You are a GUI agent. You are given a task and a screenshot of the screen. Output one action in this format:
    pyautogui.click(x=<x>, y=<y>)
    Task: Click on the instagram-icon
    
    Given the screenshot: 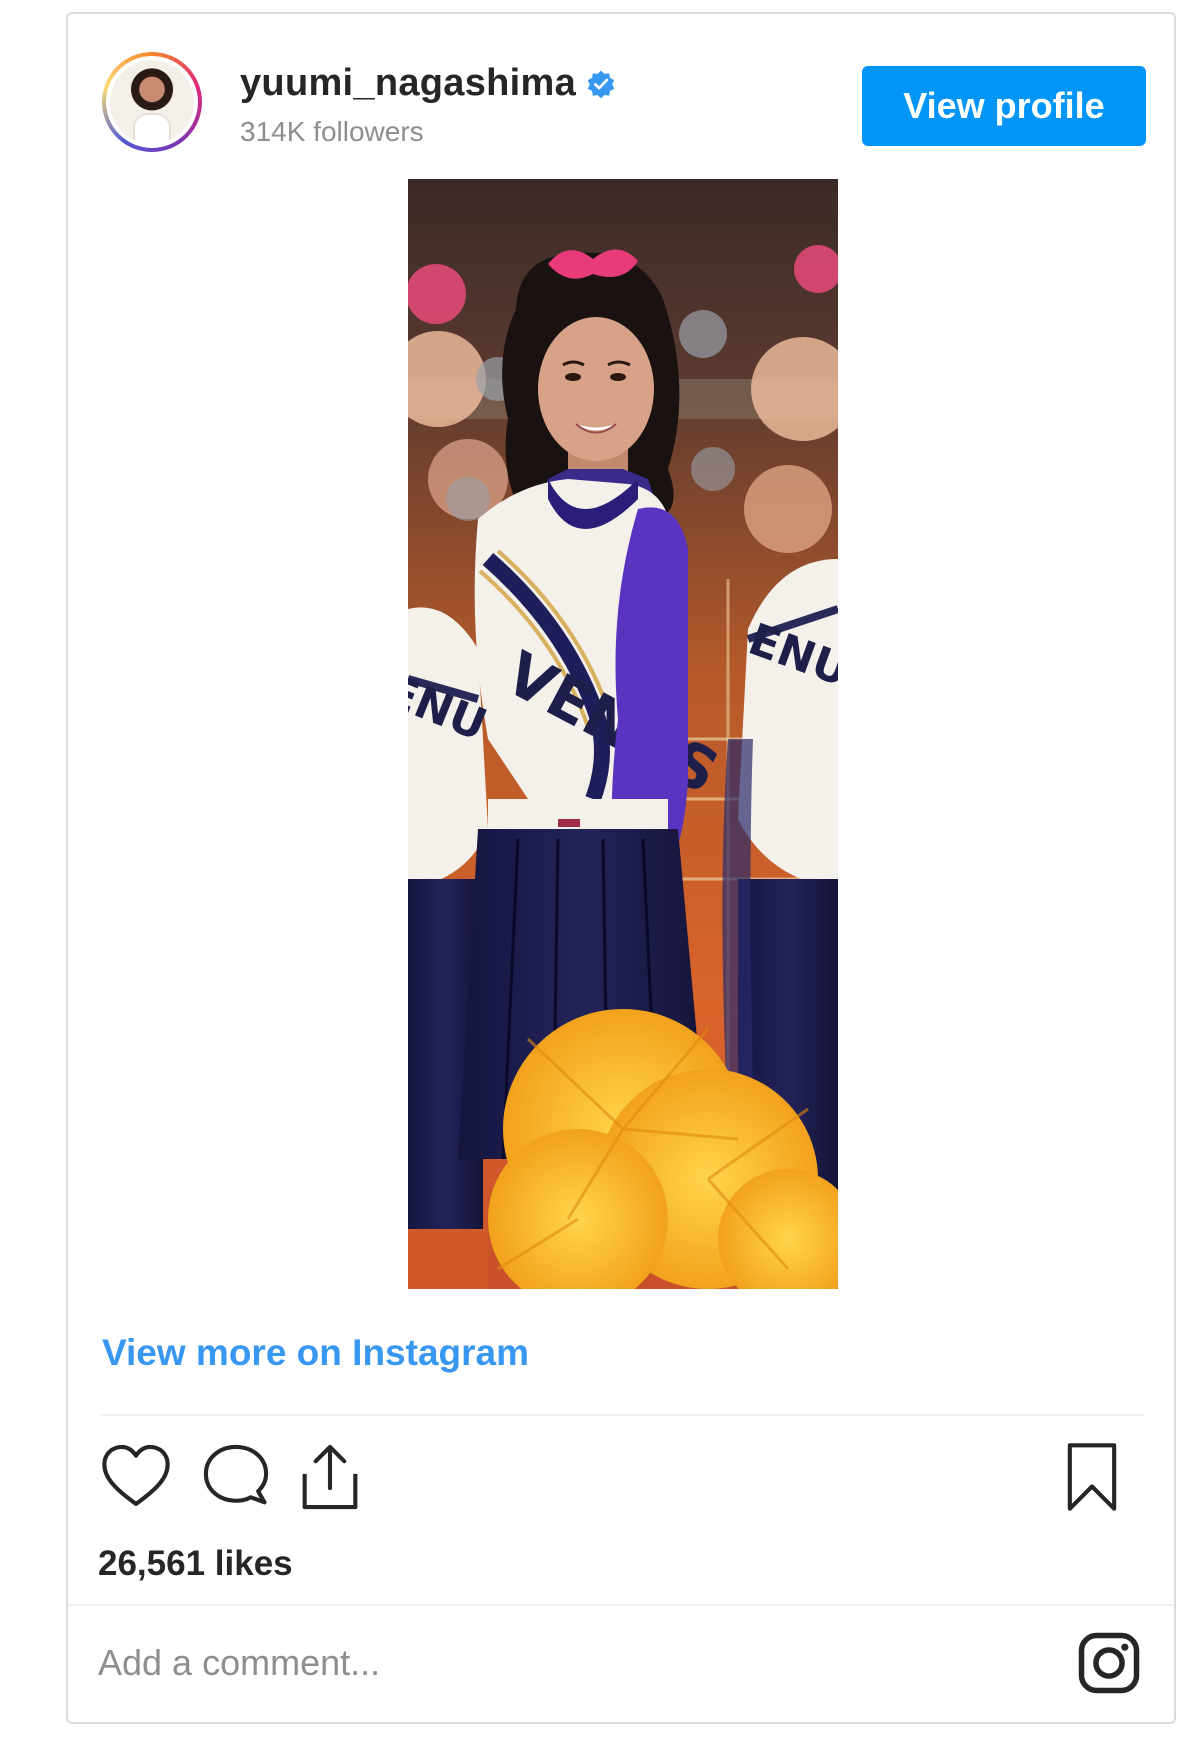 What is the action you would take?
    pyautogui.click(x=1109, y=1663)
    